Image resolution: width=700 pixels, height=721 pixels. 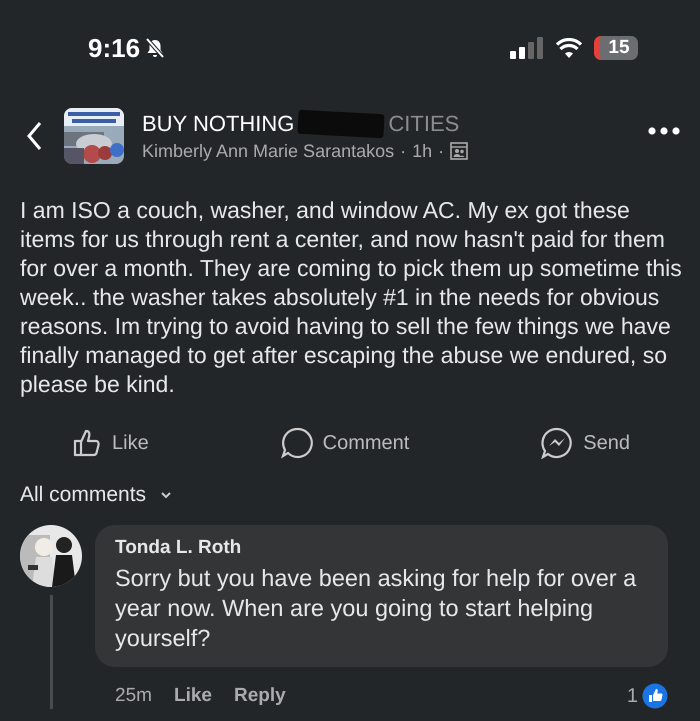 I want to click on group-name: BUY NOTHING, so click(x=218, y=123).